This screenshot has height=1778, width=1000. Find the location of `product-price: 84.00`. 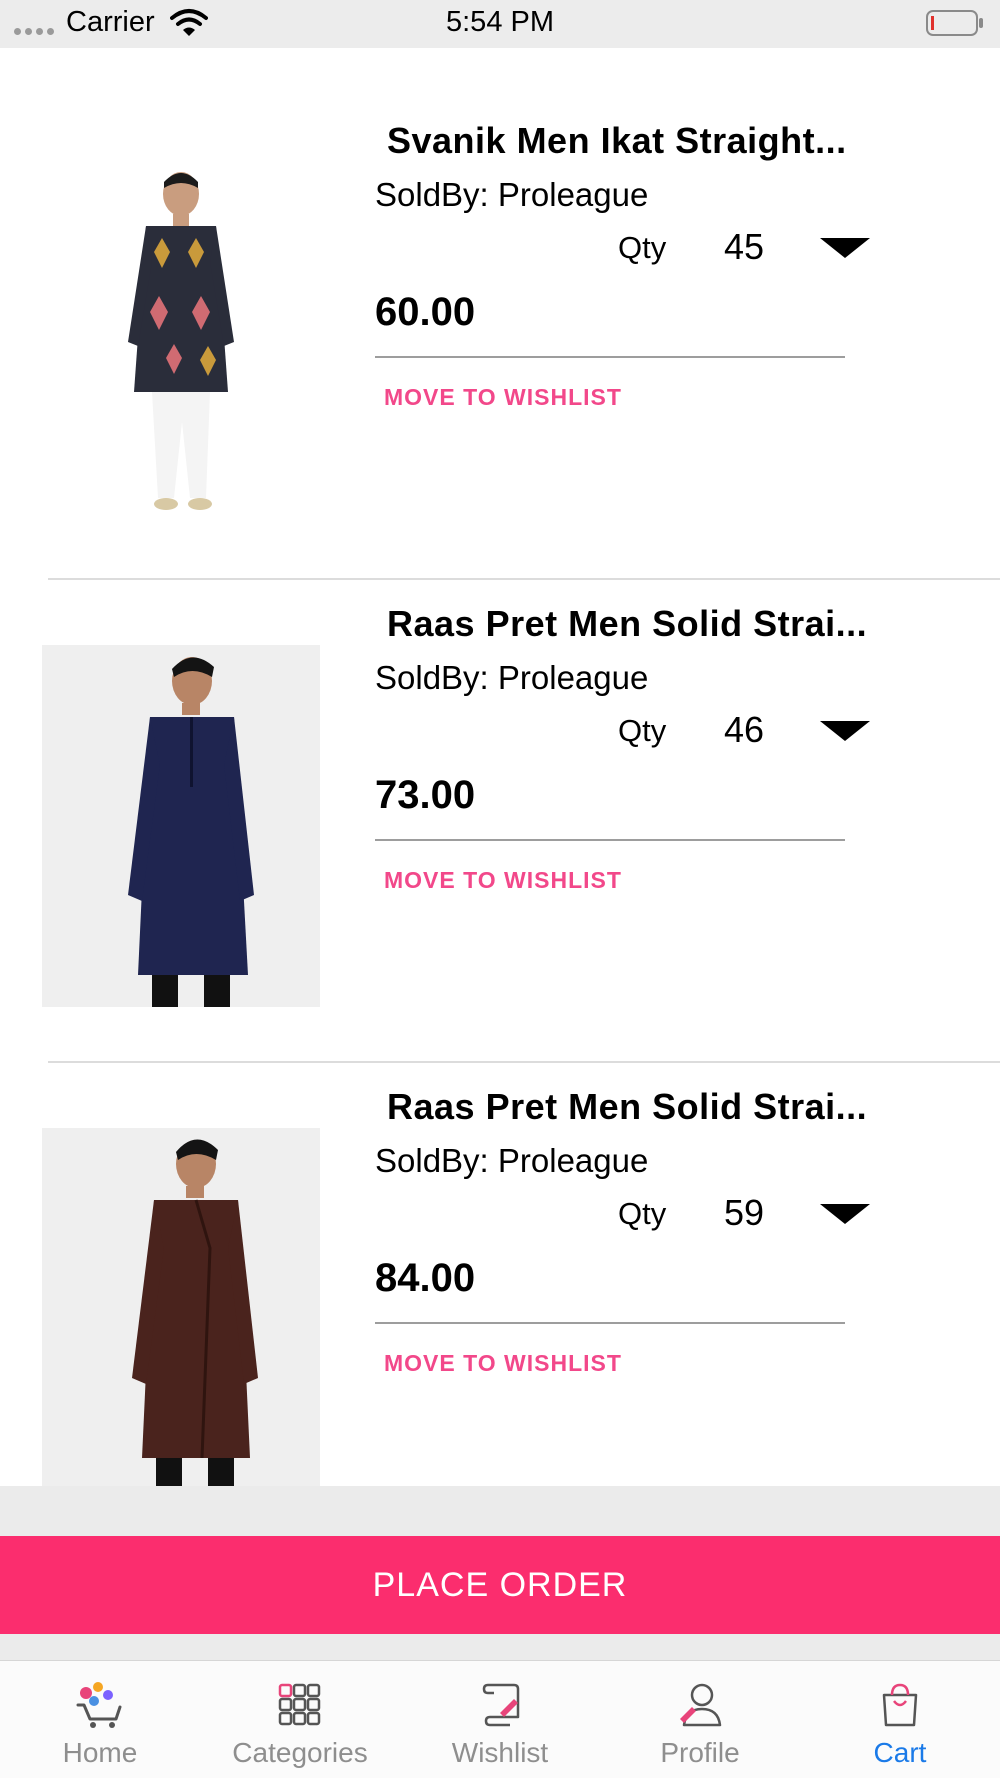

product-price: 84.00 is located at coordinates (425, 1278).